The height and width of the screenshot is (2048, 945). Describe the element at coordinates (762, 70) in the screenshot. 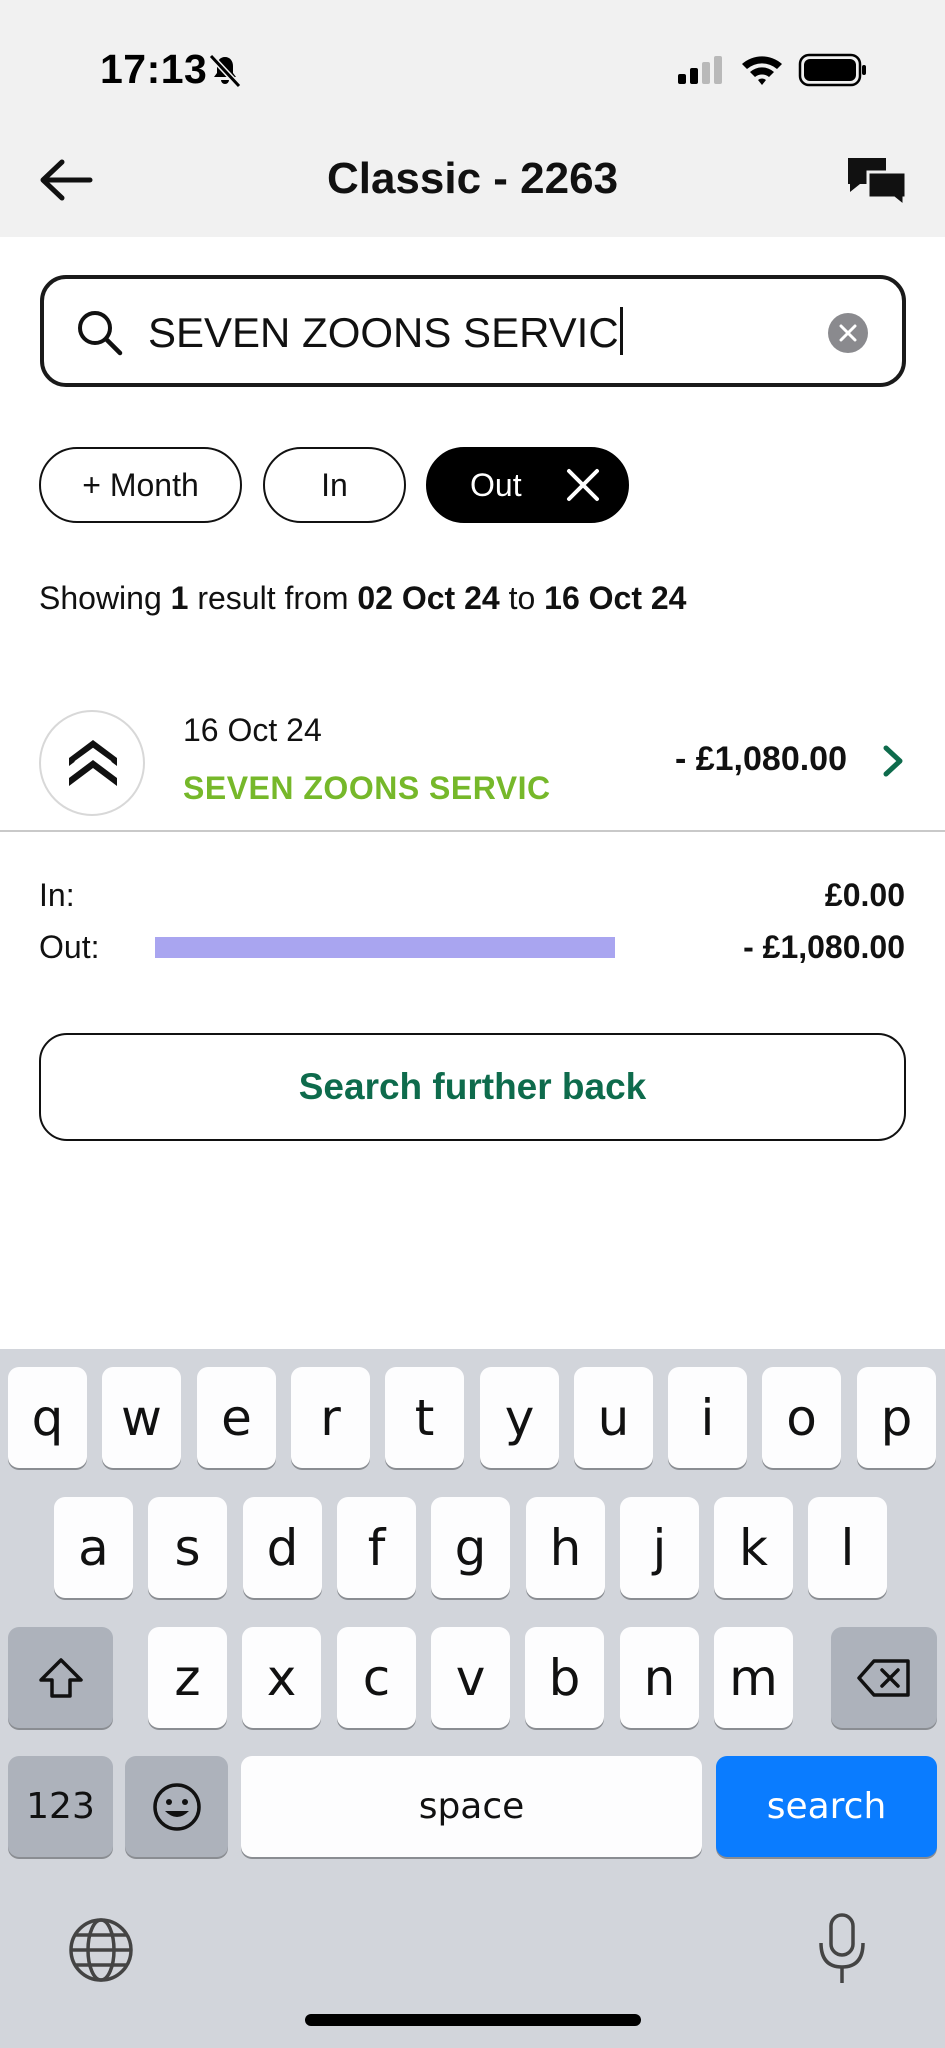

I see `wifi-icon` at that location.